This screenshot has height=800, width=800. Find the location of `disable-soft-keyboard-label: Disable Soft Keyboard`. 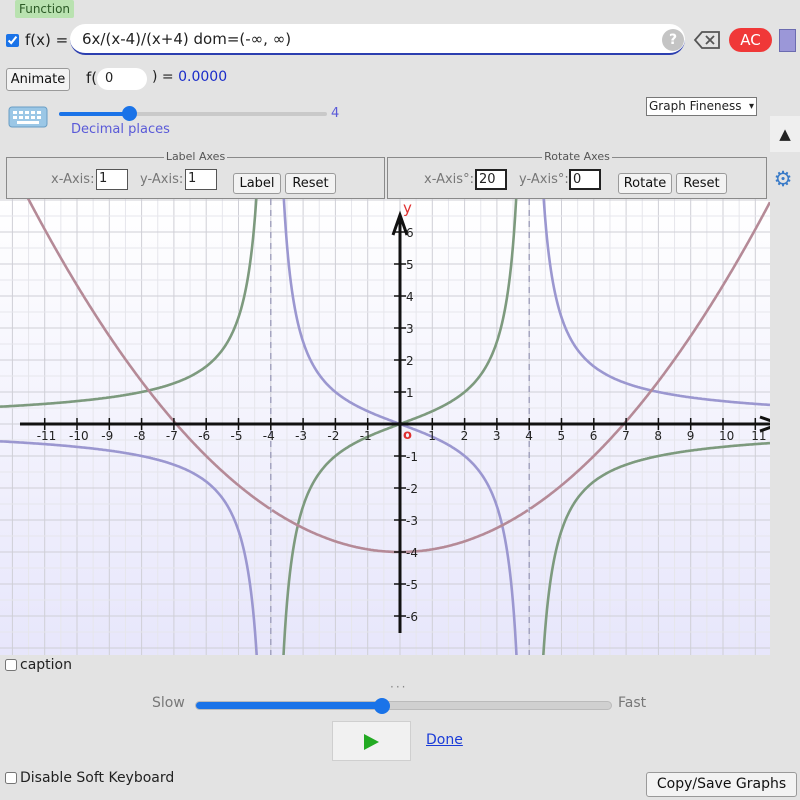

disable-soft-keyboard-label: Disable Soft Keyboard is located at coordinates (97, 778).